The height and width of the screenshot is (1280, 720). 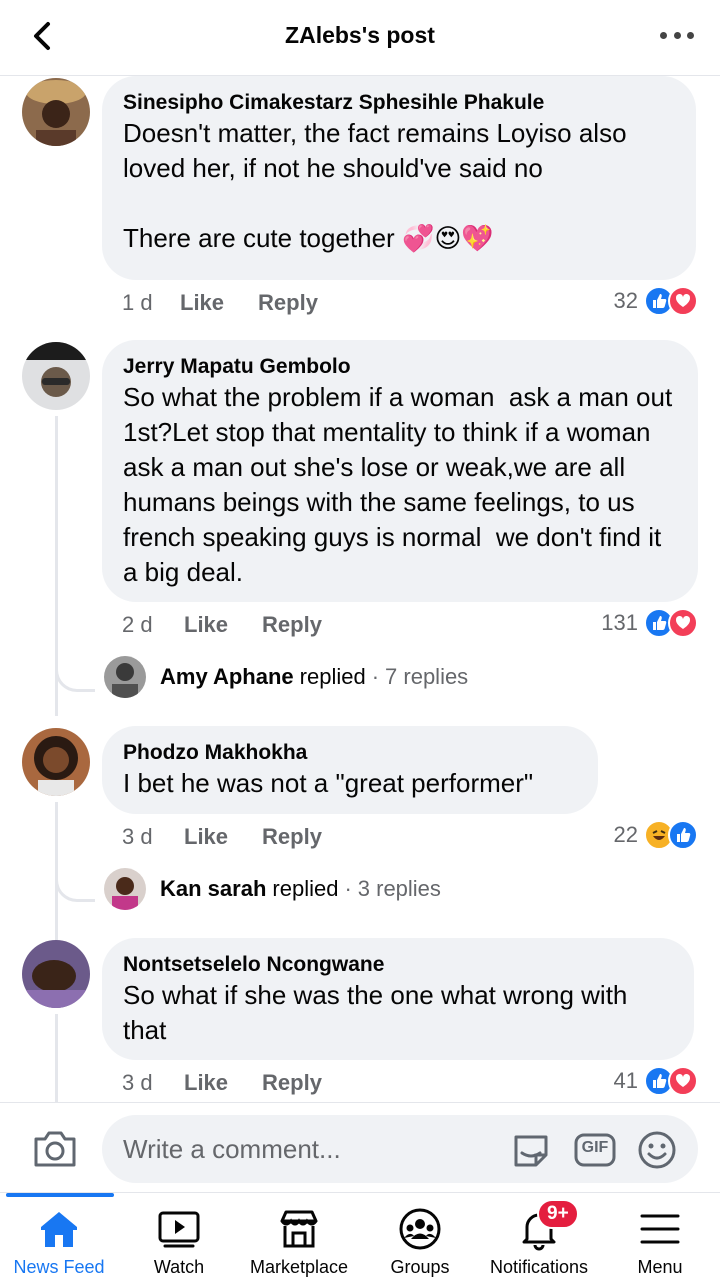 I want to click on page-title: ZAlebs's post, so click(x=360, y=35).